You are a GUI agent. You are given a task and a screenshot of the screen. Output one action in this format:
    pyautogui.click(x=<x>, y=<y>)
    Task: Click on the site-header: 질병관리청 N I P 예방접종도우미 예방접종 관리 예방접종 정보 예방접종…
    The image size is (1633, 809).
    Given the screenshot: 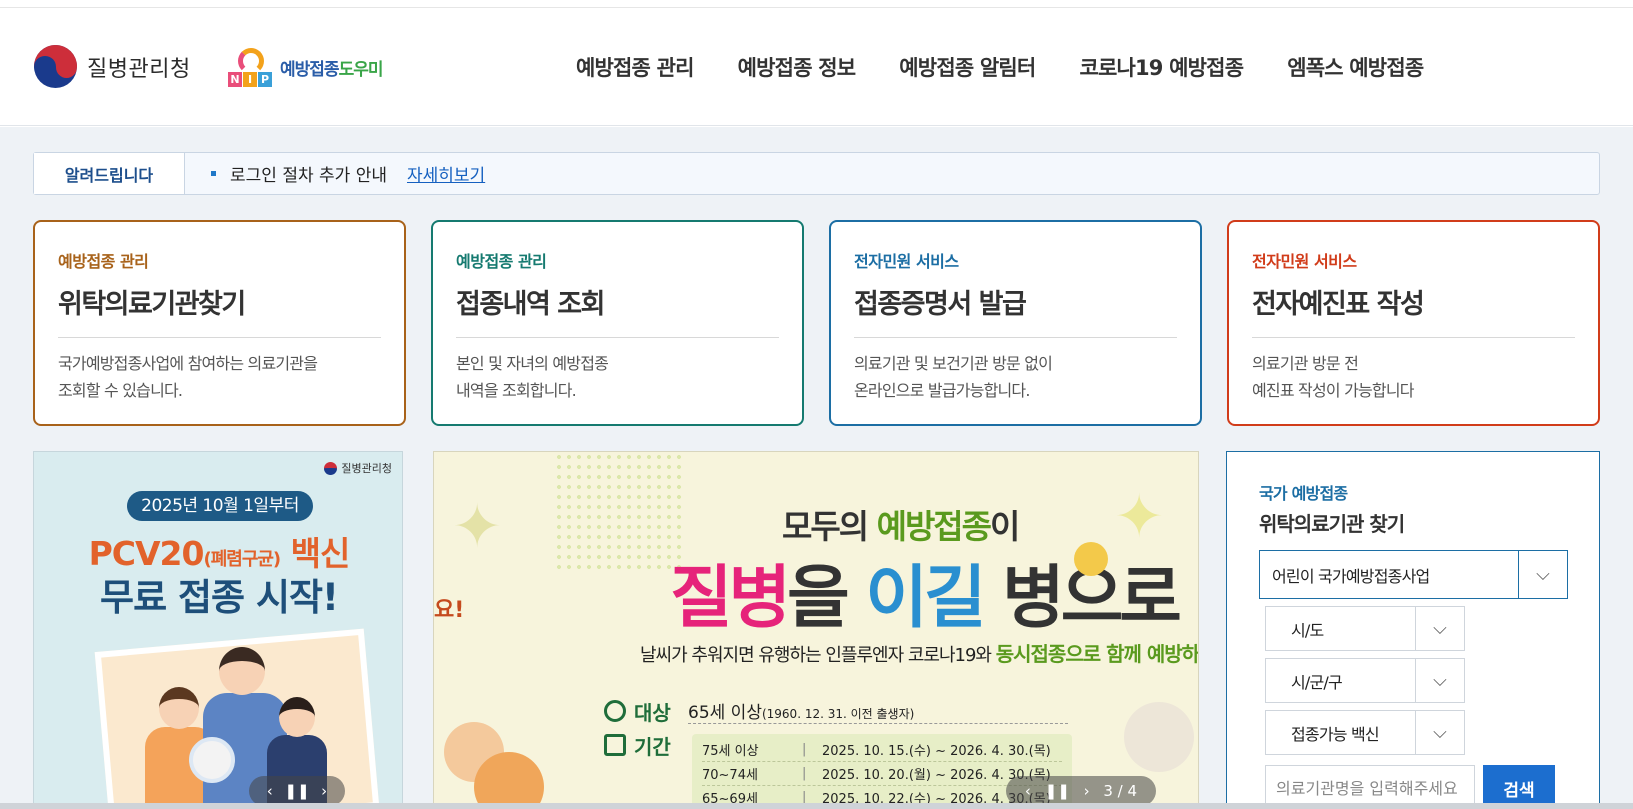 What is the action you would take?
    pyautogui.click(x=816, y=67)
    